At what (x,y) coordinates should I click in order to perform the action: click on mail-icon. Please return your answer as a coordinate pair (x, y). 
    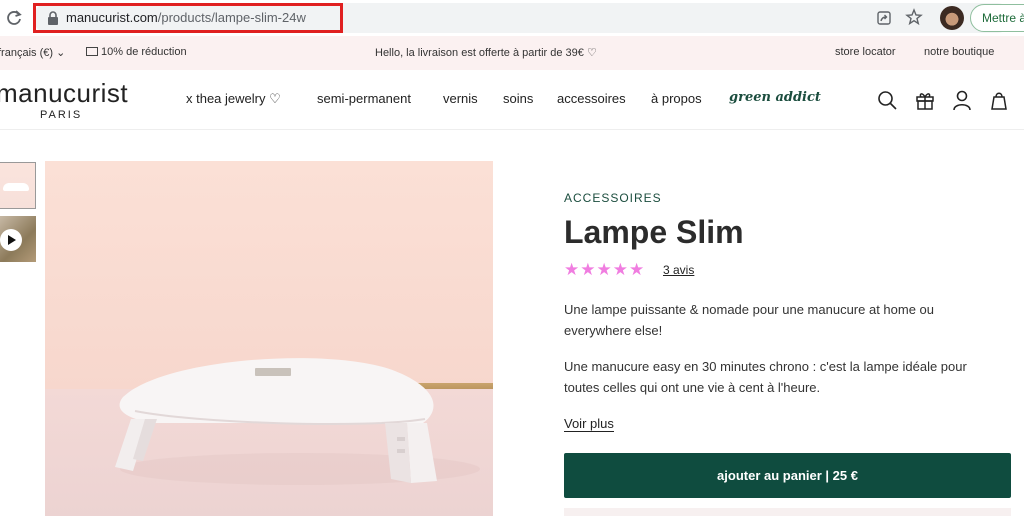
    Looking at the image, I should click on (92, 51).